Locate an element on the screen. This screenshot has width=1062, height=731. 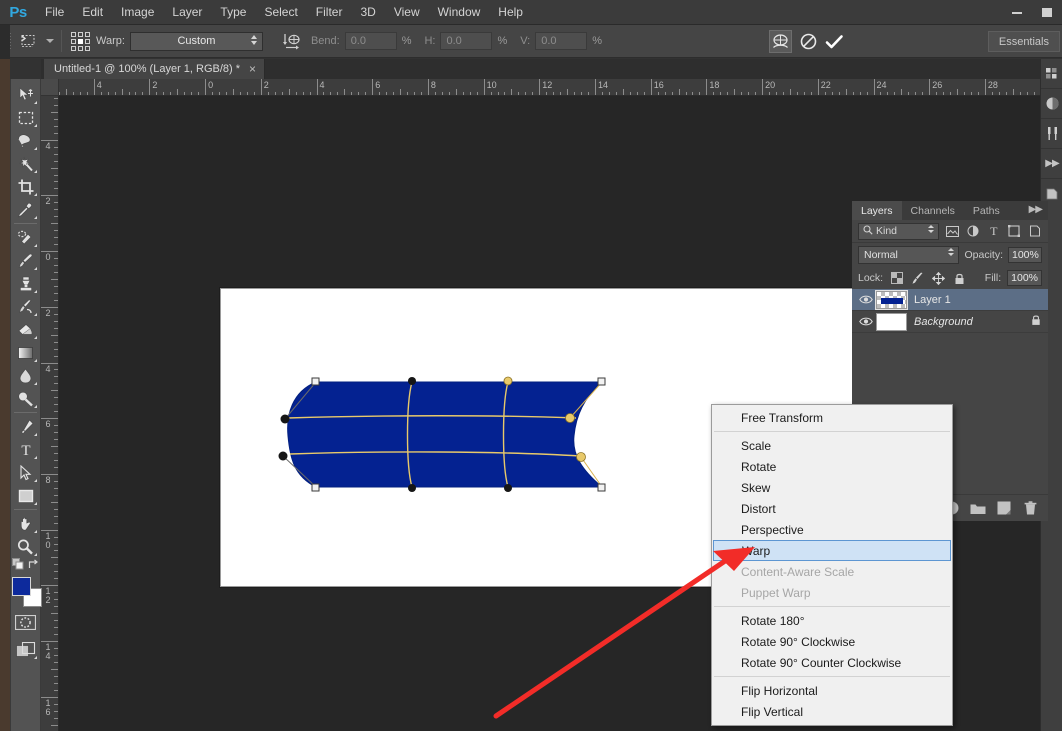
warp-h-input: 0.0 is located at coordinates (466, 41).